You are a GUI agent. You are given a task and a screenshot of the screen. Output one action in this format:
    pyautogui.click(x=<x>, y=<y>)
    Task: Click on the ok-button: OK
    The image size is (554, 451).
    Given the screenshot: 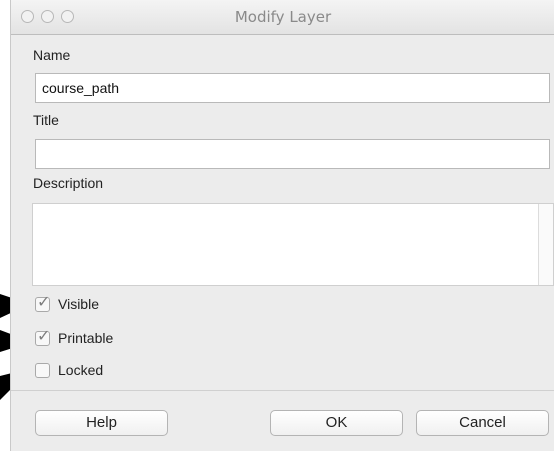 What is the action you would take?
    pyautogui.click(x=336, y=423)
    